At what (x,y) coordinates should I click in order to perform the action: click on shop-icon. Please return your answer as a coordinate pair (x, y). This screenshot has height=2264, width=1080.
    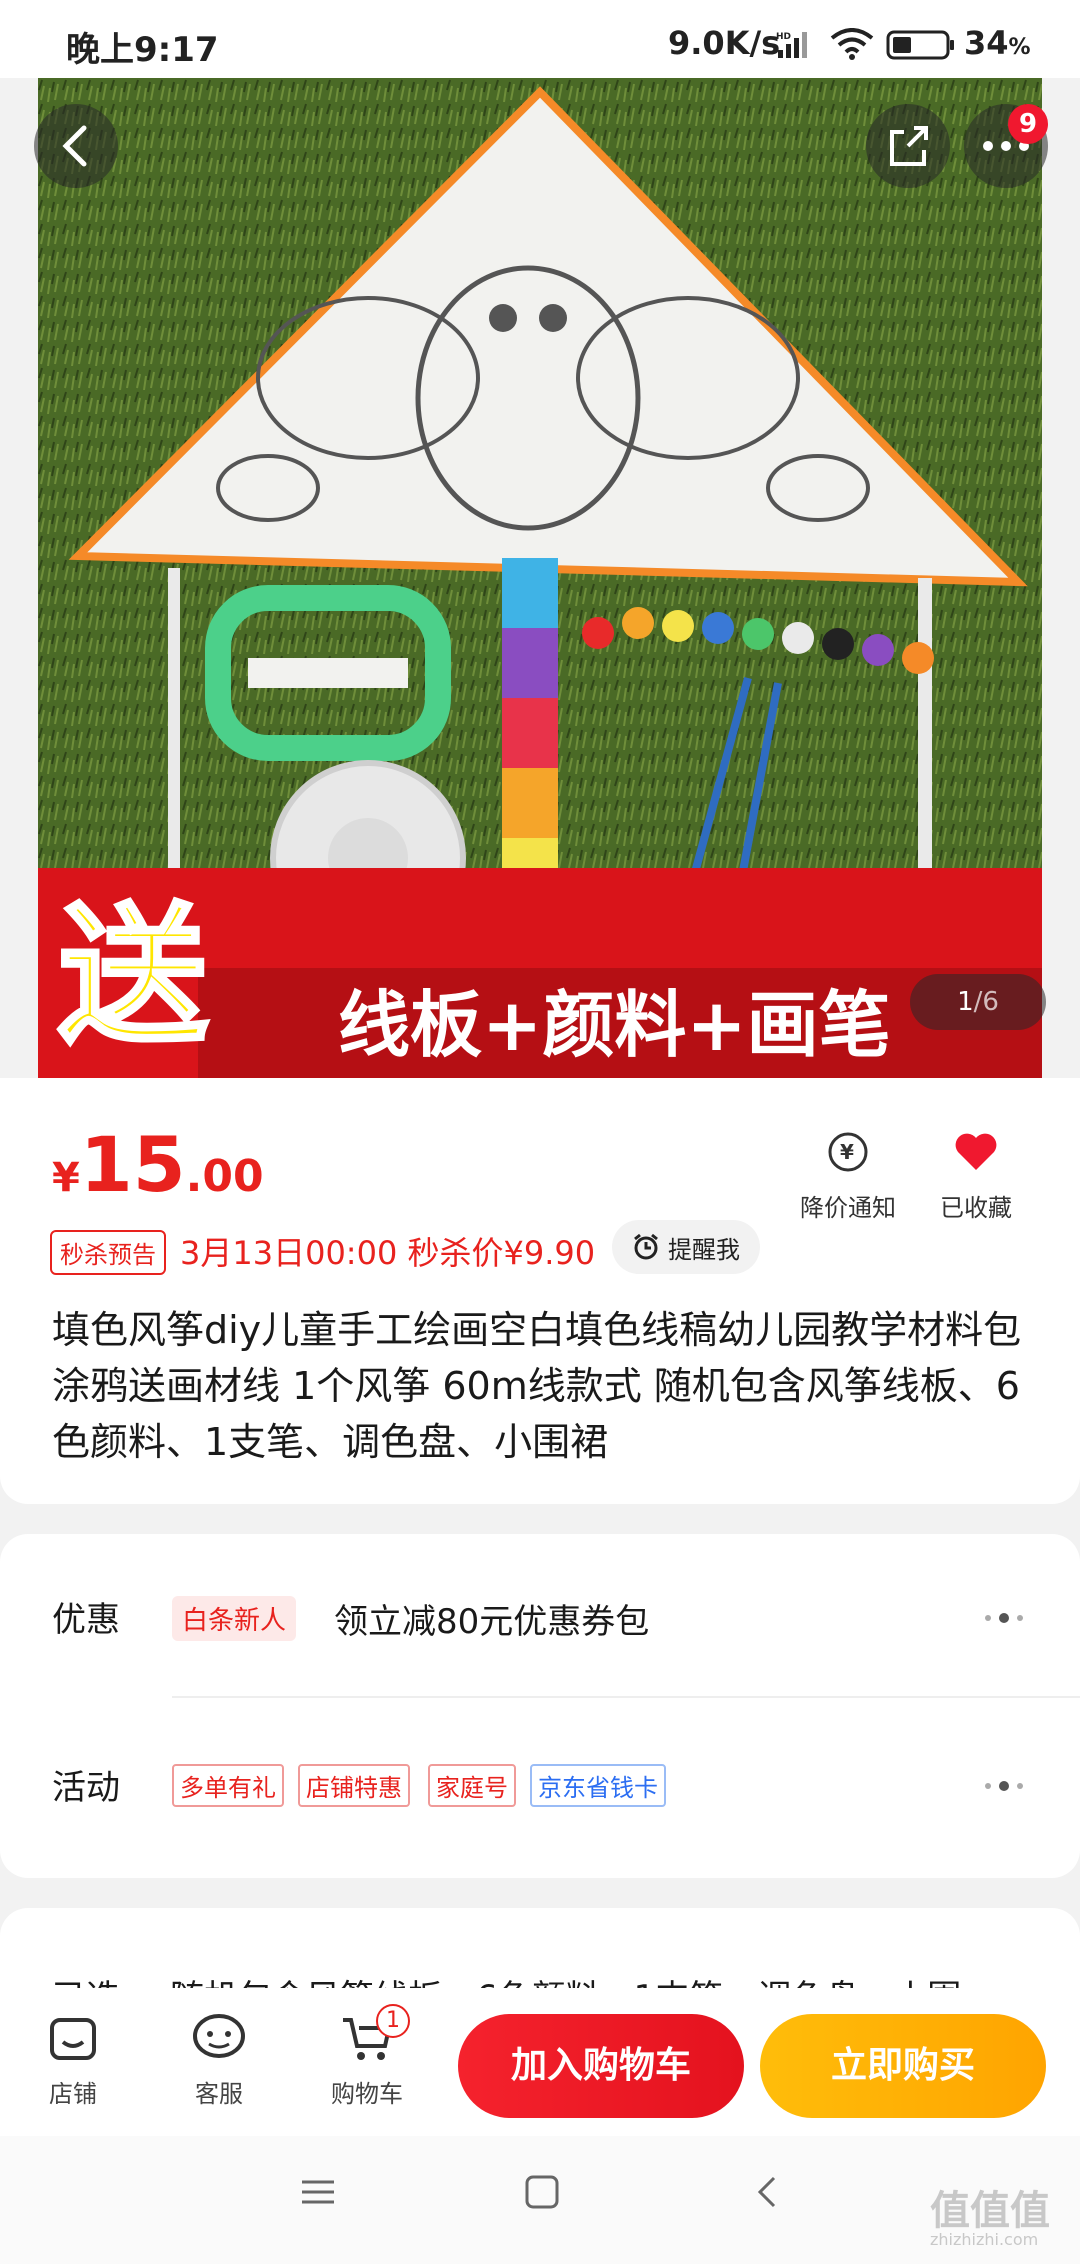
    Looking at the image, I should click on (73, 2038).